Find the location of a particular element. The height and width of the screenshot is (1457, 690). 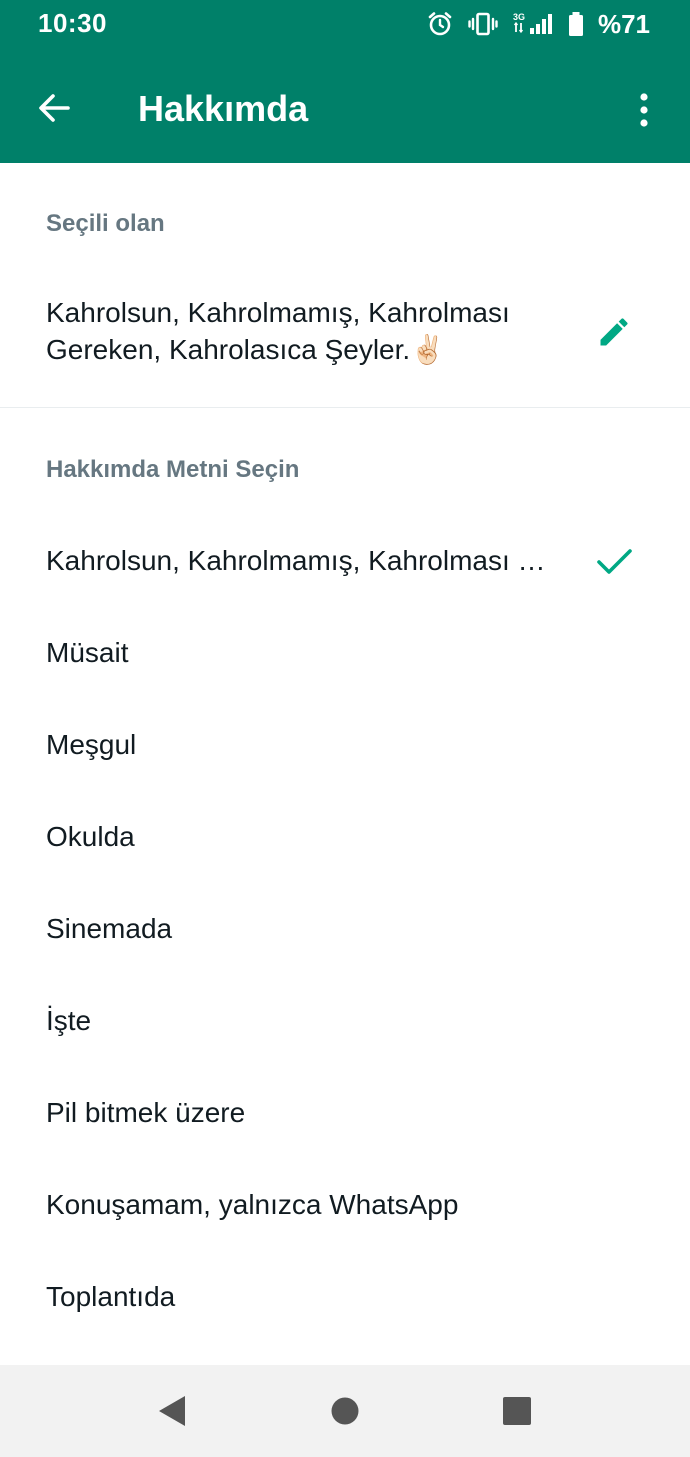

nav-recents-button is located at coordinates (517, 1411).